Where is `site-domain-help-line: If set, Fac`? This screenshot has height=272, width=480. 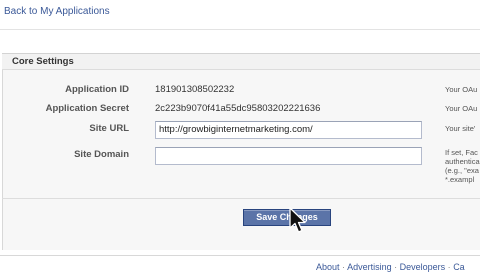 site-domain-help-line: If set, Fac is located at coordinates (461, 152).